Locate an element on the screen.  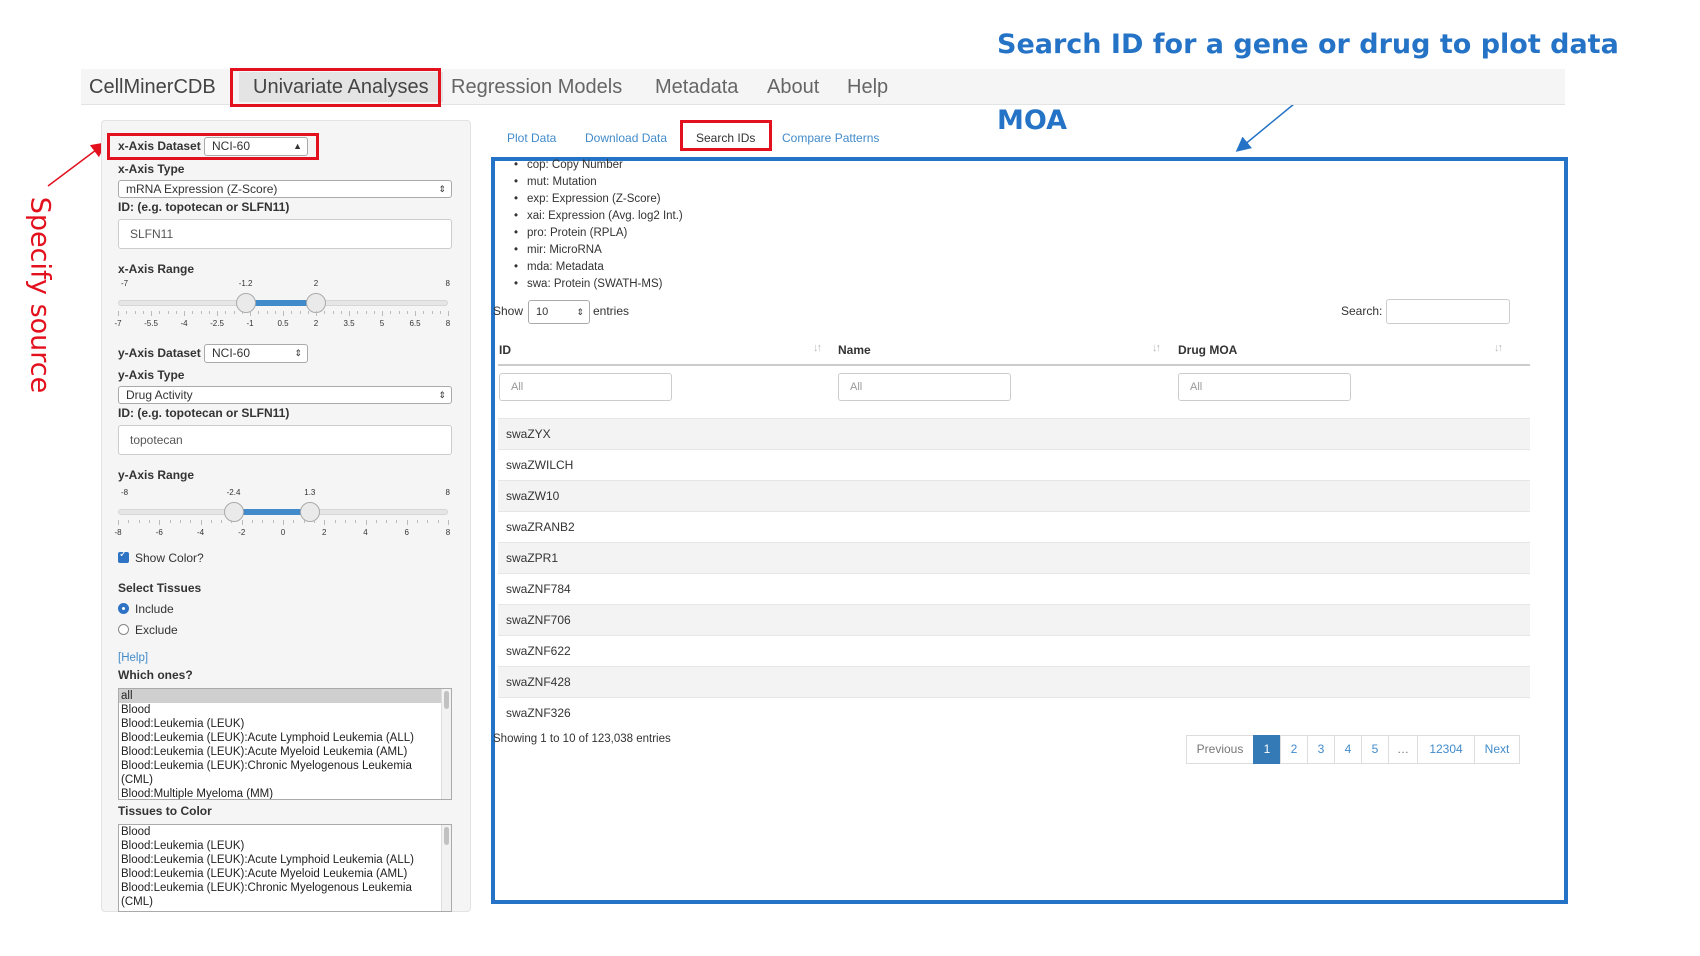
highlight-search-ids-tab is located at coordinates (726, 135).